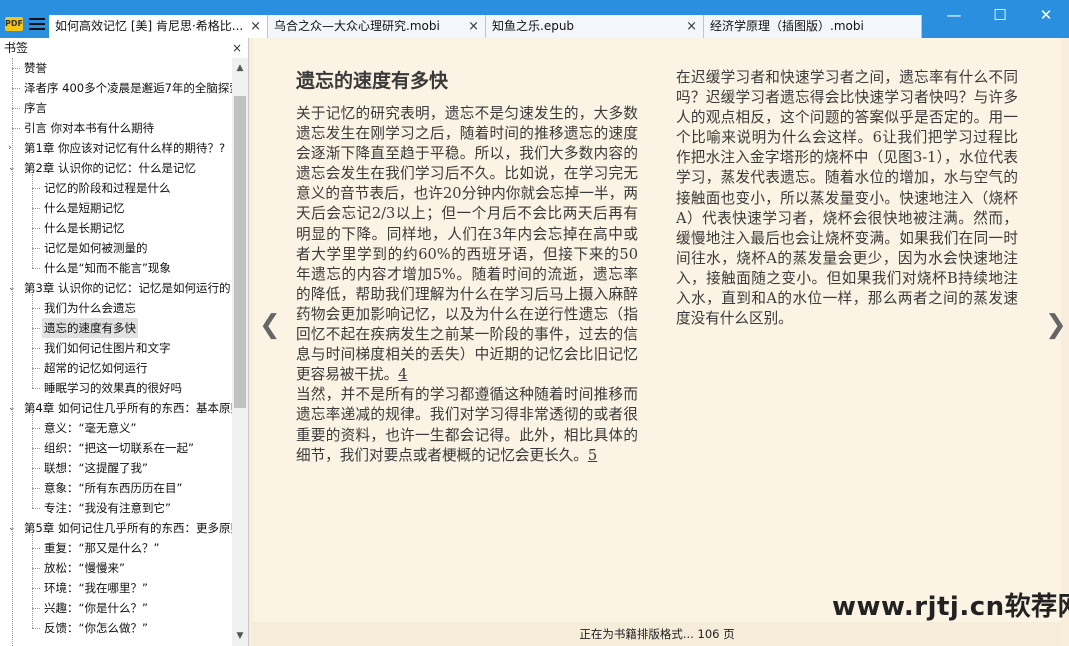 Image resolution: width=1069 pixels, height=646 pixels. What do you see at coordinates (237, 48) in the screenshot?
I see `sidebar-close-icon: ×` at bounding box center [237, 48].